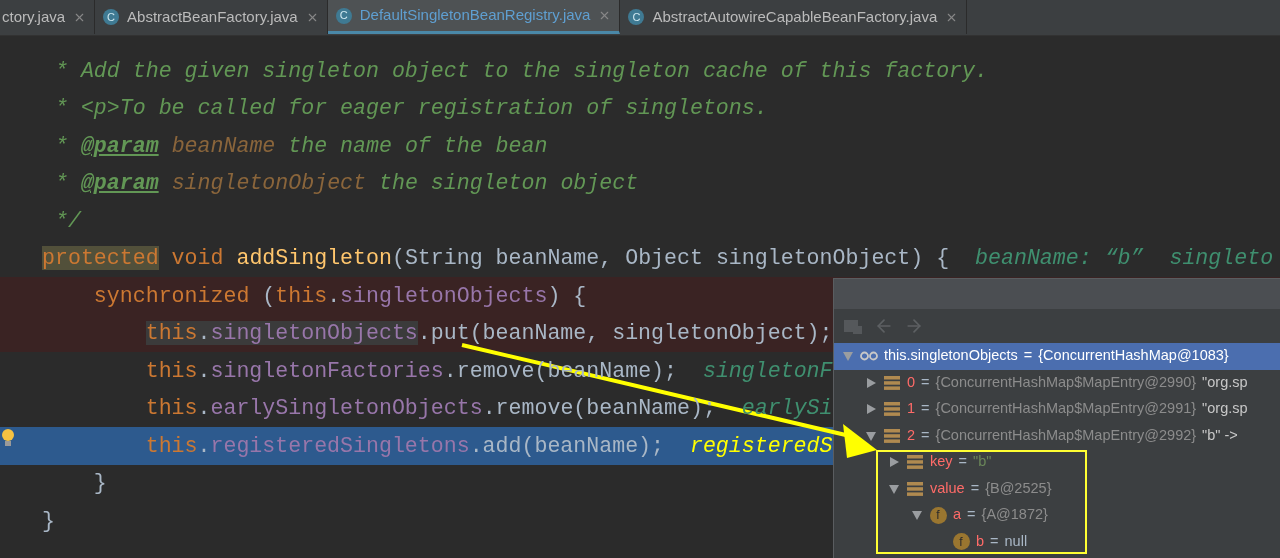 This screenshot has height=558, width=1280. I want to click on variable-value: {A@1872}, so click(1014, 515).